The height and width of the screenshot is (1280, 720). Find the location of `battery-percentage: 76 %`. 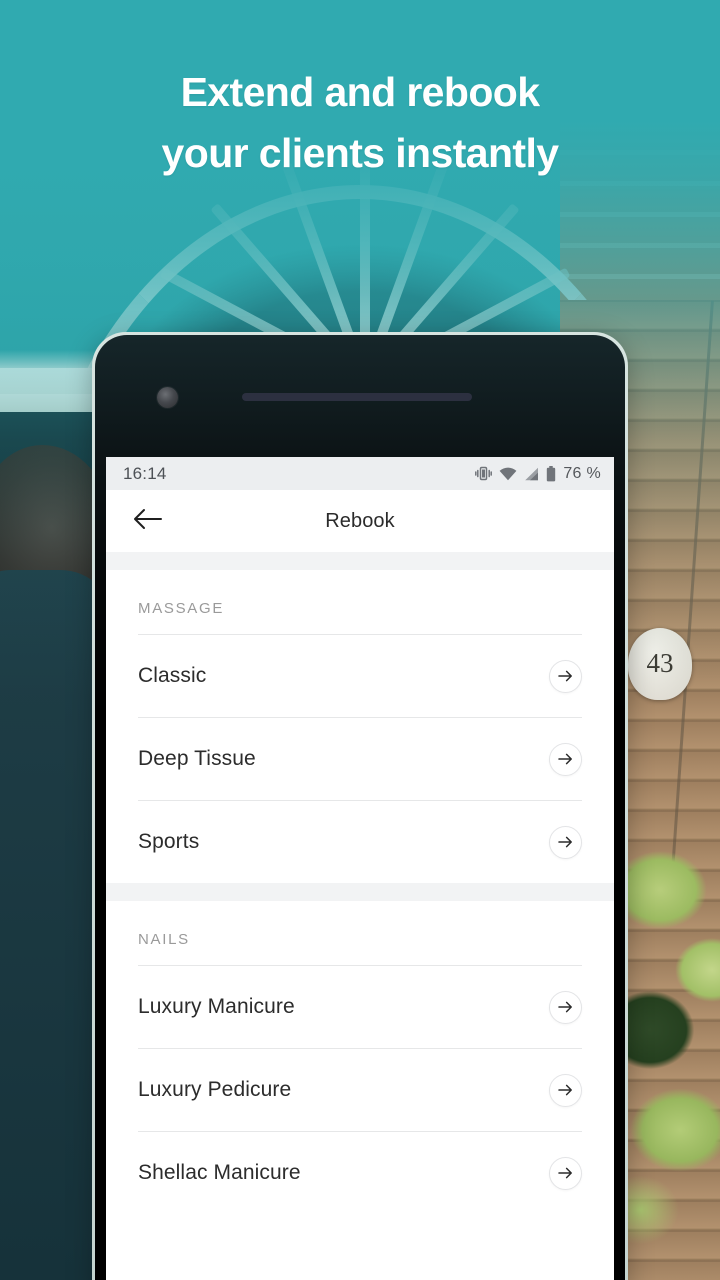

battery-percentage: 76 % is located at coordinates (582, 473).